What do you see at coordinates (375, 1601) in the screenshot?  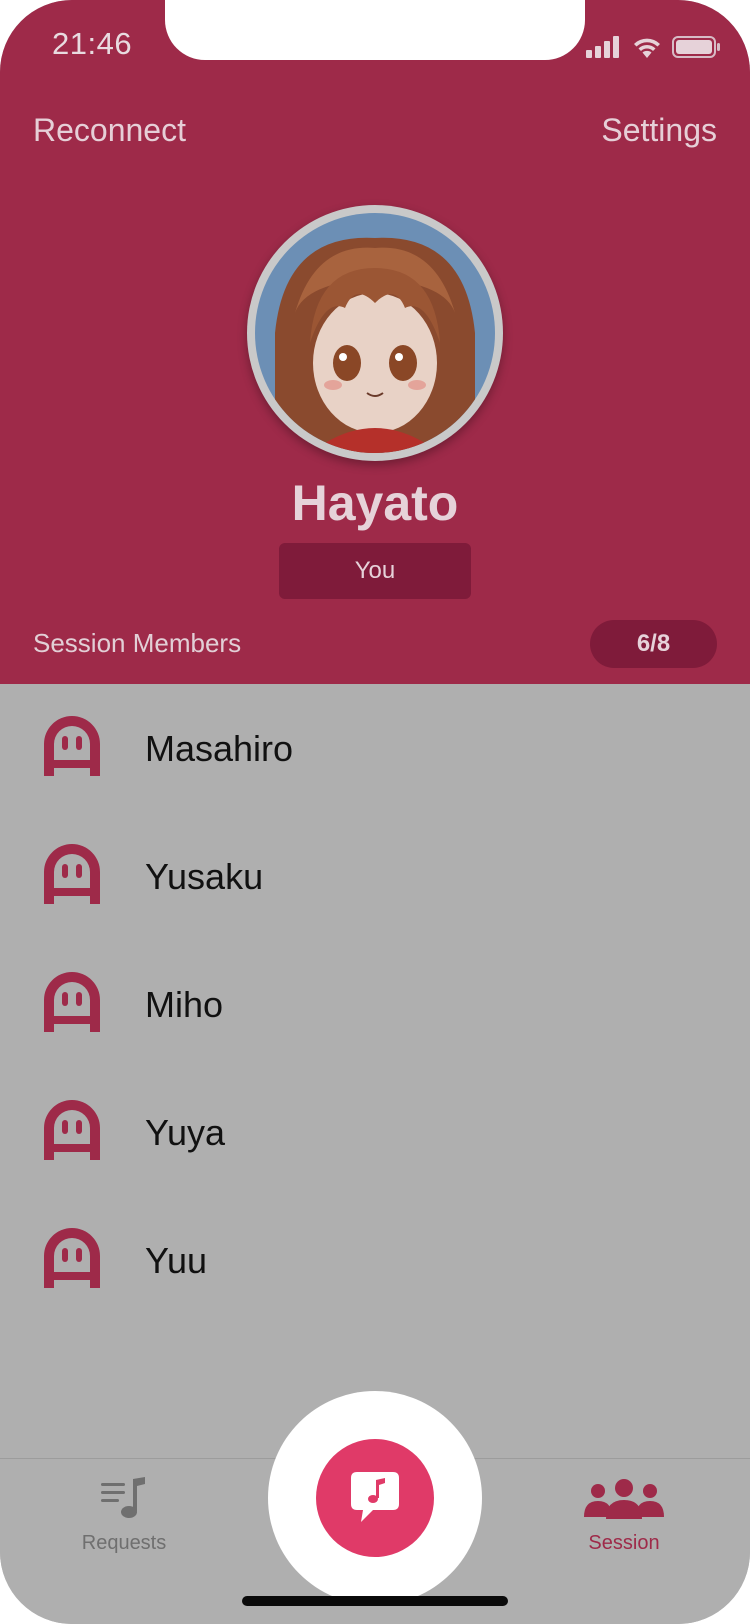 I see `home-indicator` at bounding box center [375, 1601].